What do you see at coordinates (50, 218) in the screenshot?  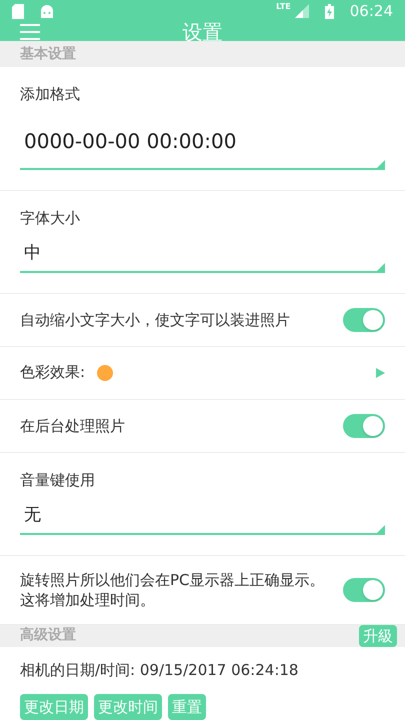 I see `setting-label: 字体大小` at bounding box center [50, 218].